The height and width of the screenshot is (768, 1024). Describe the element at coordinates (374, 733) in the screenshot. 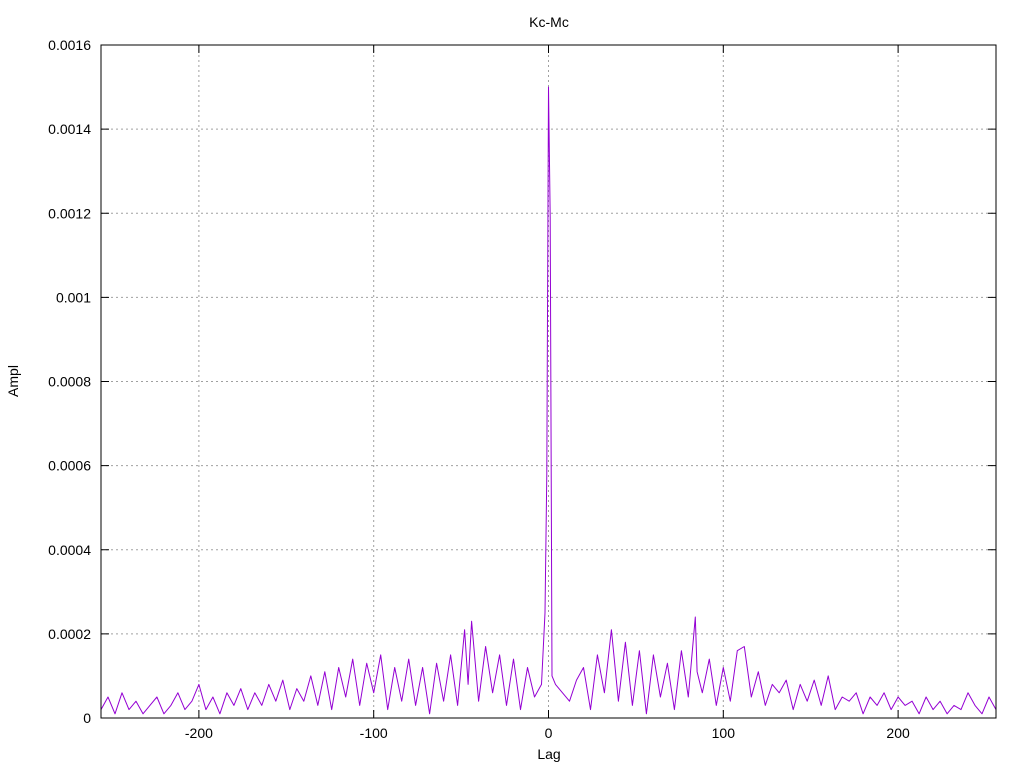

I see `x-tick-label: -100` at that location.